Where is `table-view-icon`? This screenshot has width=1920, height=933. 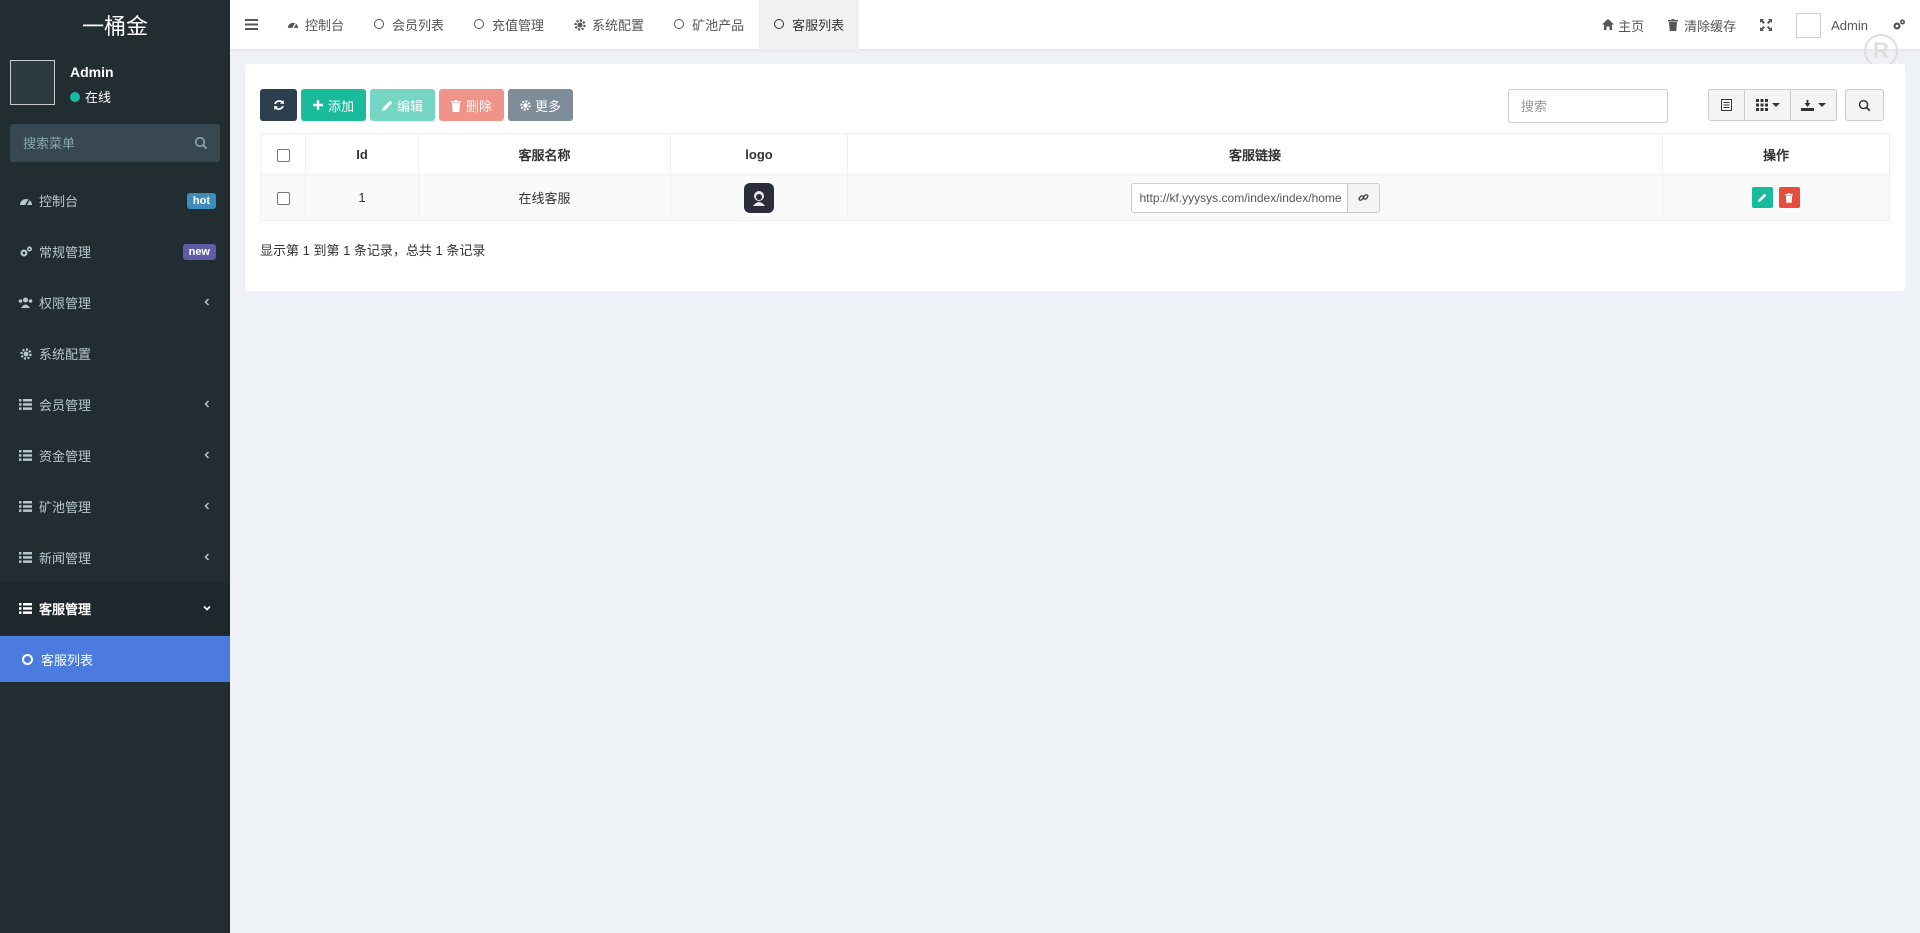
table-view-icon is located at coordinates (1726, 105).